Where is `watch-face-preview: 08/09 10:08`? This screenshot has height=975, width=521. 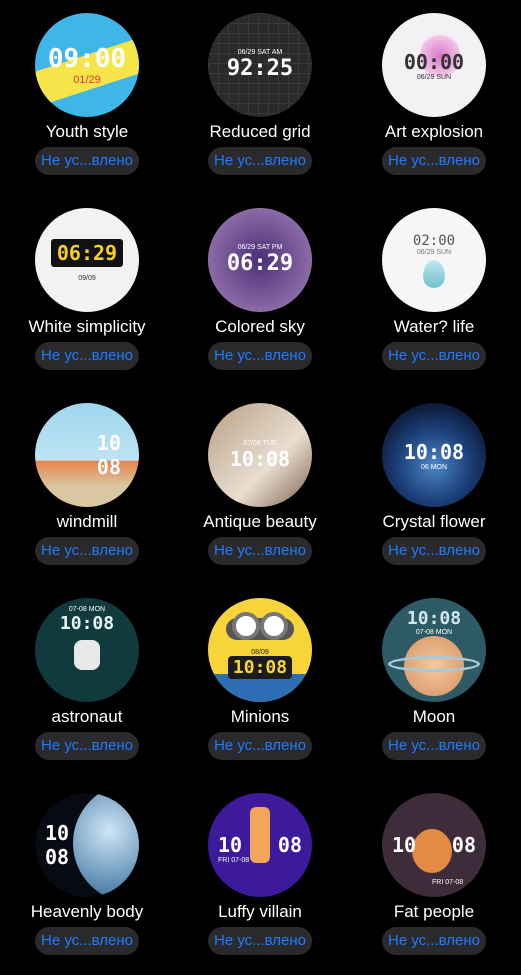
watch-face-preview: 08/09 10:08 is located at coordinates (260, 650).